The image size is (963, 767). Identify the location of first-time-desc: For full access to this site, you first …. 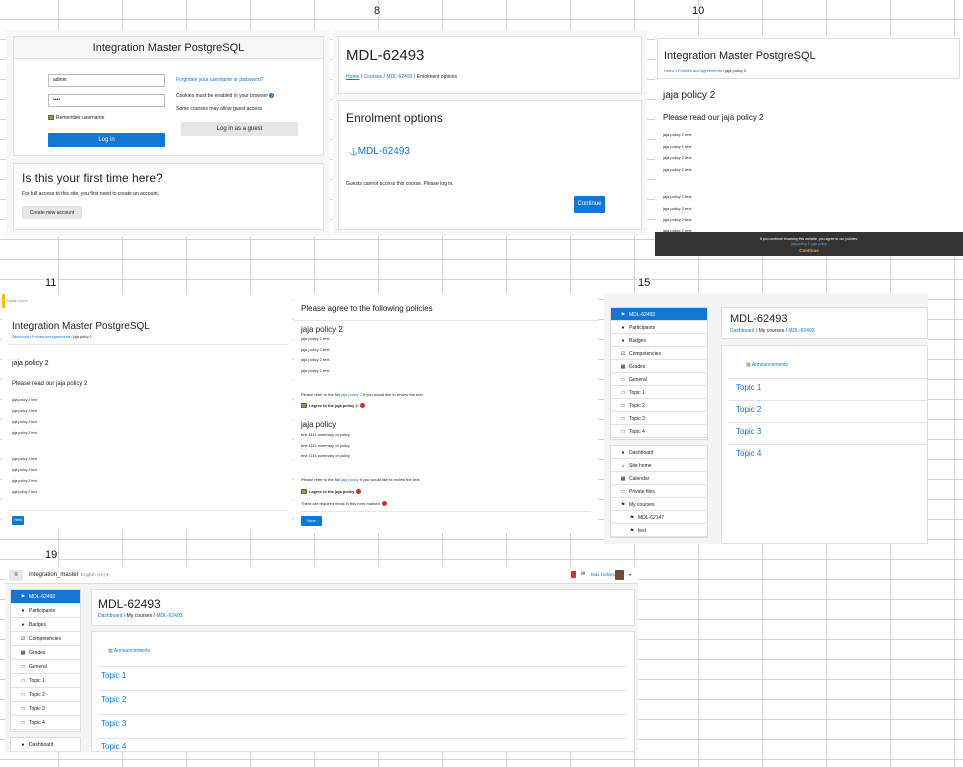
(91, 194).